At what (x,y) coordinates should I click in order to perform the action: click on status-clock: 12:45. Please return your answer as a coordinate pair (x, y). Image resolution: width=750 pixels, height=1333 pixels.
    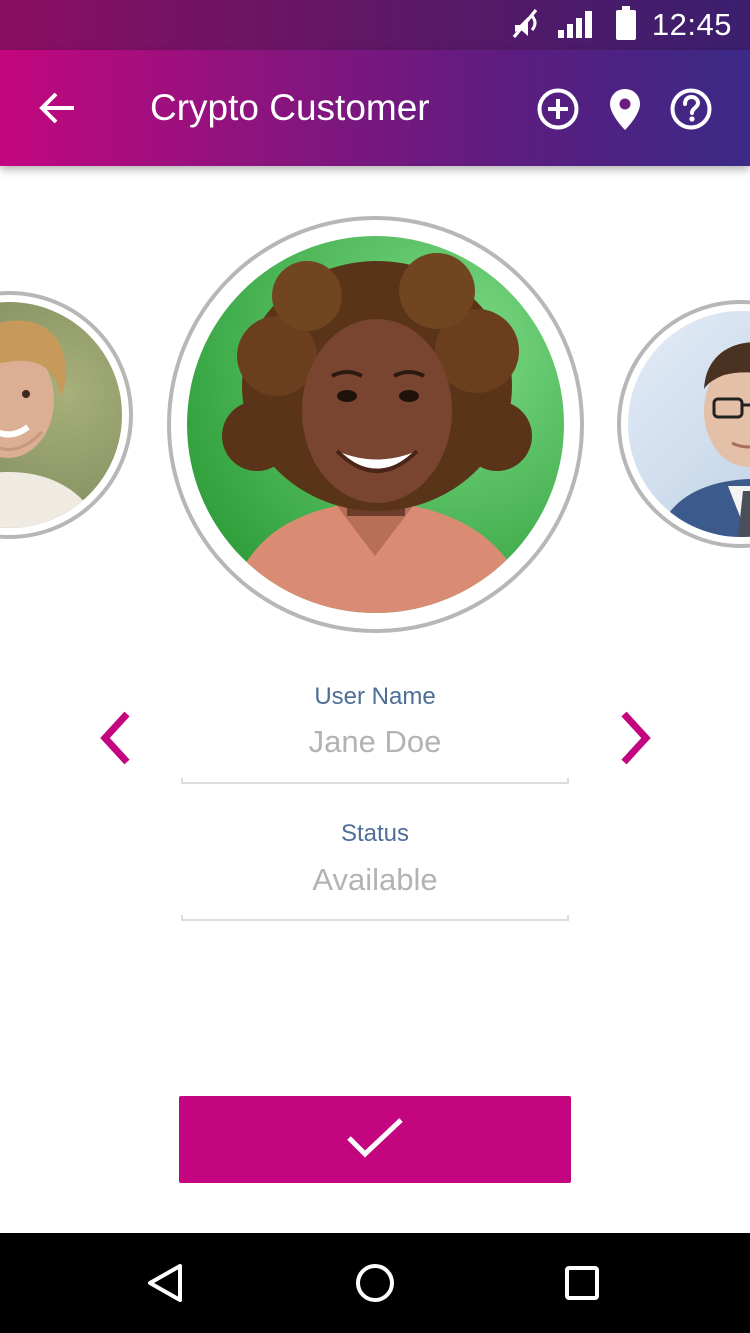
    Looking at the image, I should click on (691, 24).